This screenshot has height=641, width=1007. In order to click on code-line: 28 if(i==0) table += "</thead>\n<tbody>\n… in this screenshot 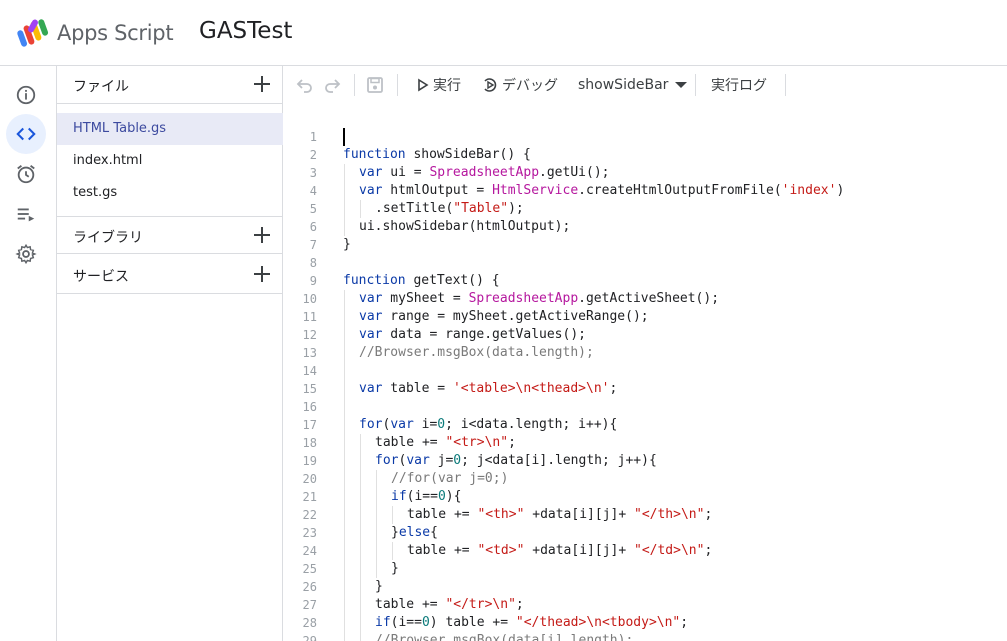, I will do `click(645, 623)`.